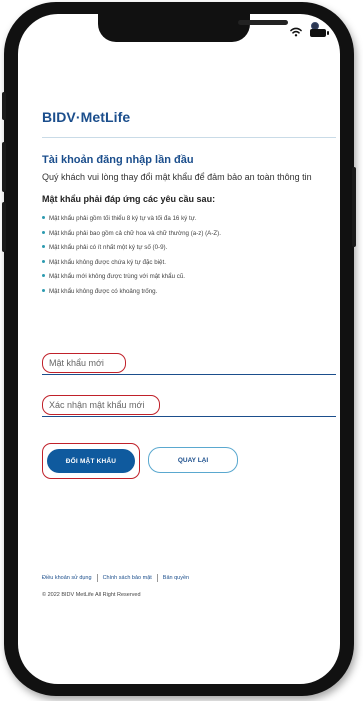 The height and width of the screenshot is (701, 363). I want to click on new-password-field: Mật khẩu mới, so click(189, 364).